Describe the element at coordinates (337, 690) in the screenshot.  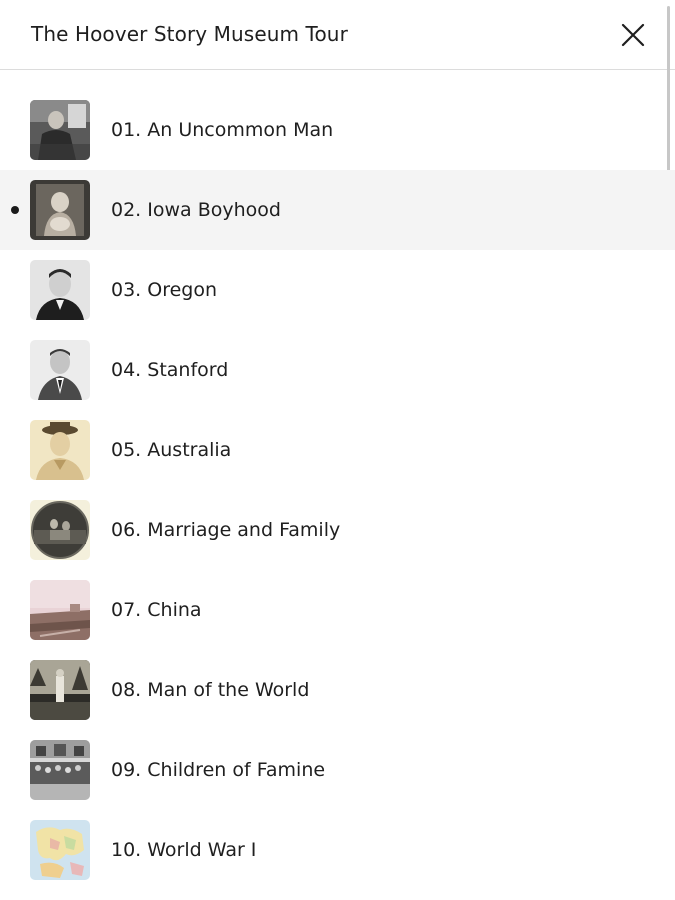
I see `tour-stop-item: 08. Man of the World` at that location.